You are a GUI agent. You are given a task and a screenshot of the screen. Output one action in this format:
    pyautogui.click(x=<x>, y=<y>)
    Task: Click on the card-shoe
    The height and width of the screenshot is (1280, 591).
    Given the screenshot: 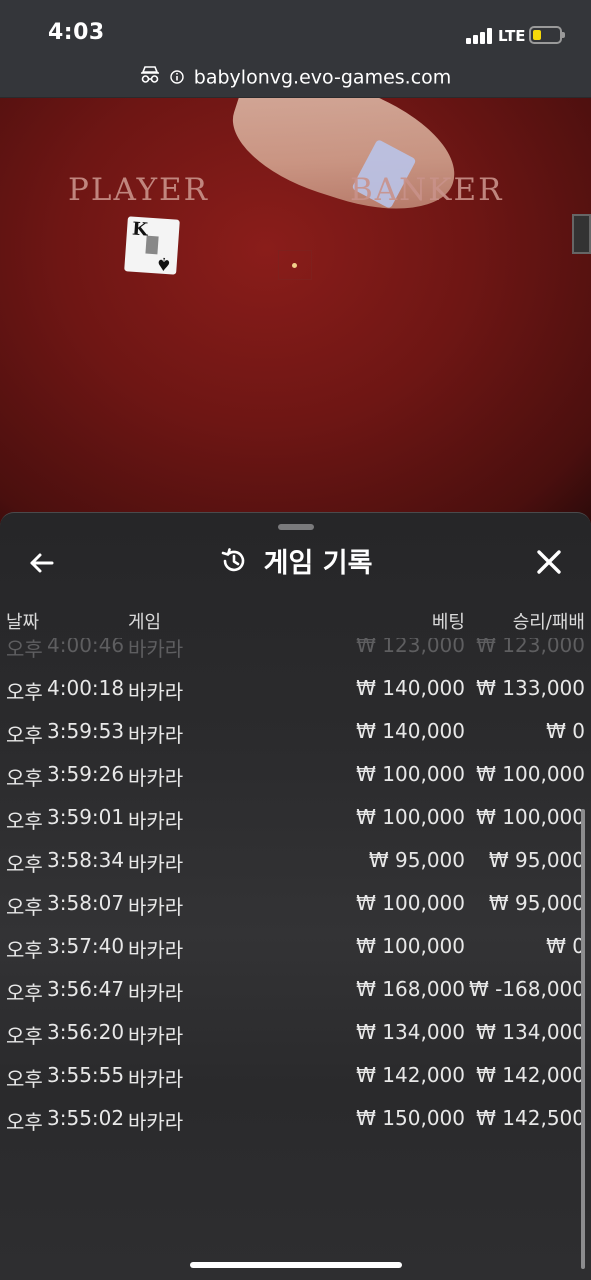 What is the action you would take?
    pyautogui.click(x=581, y=234)
    